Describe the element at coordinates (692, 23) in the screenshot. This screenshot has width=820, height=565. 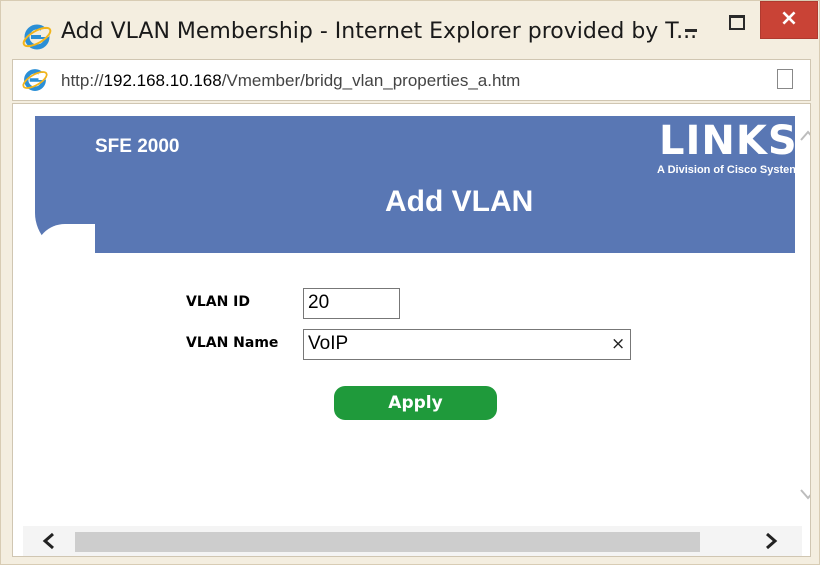
I see `minimize-button` at that location.